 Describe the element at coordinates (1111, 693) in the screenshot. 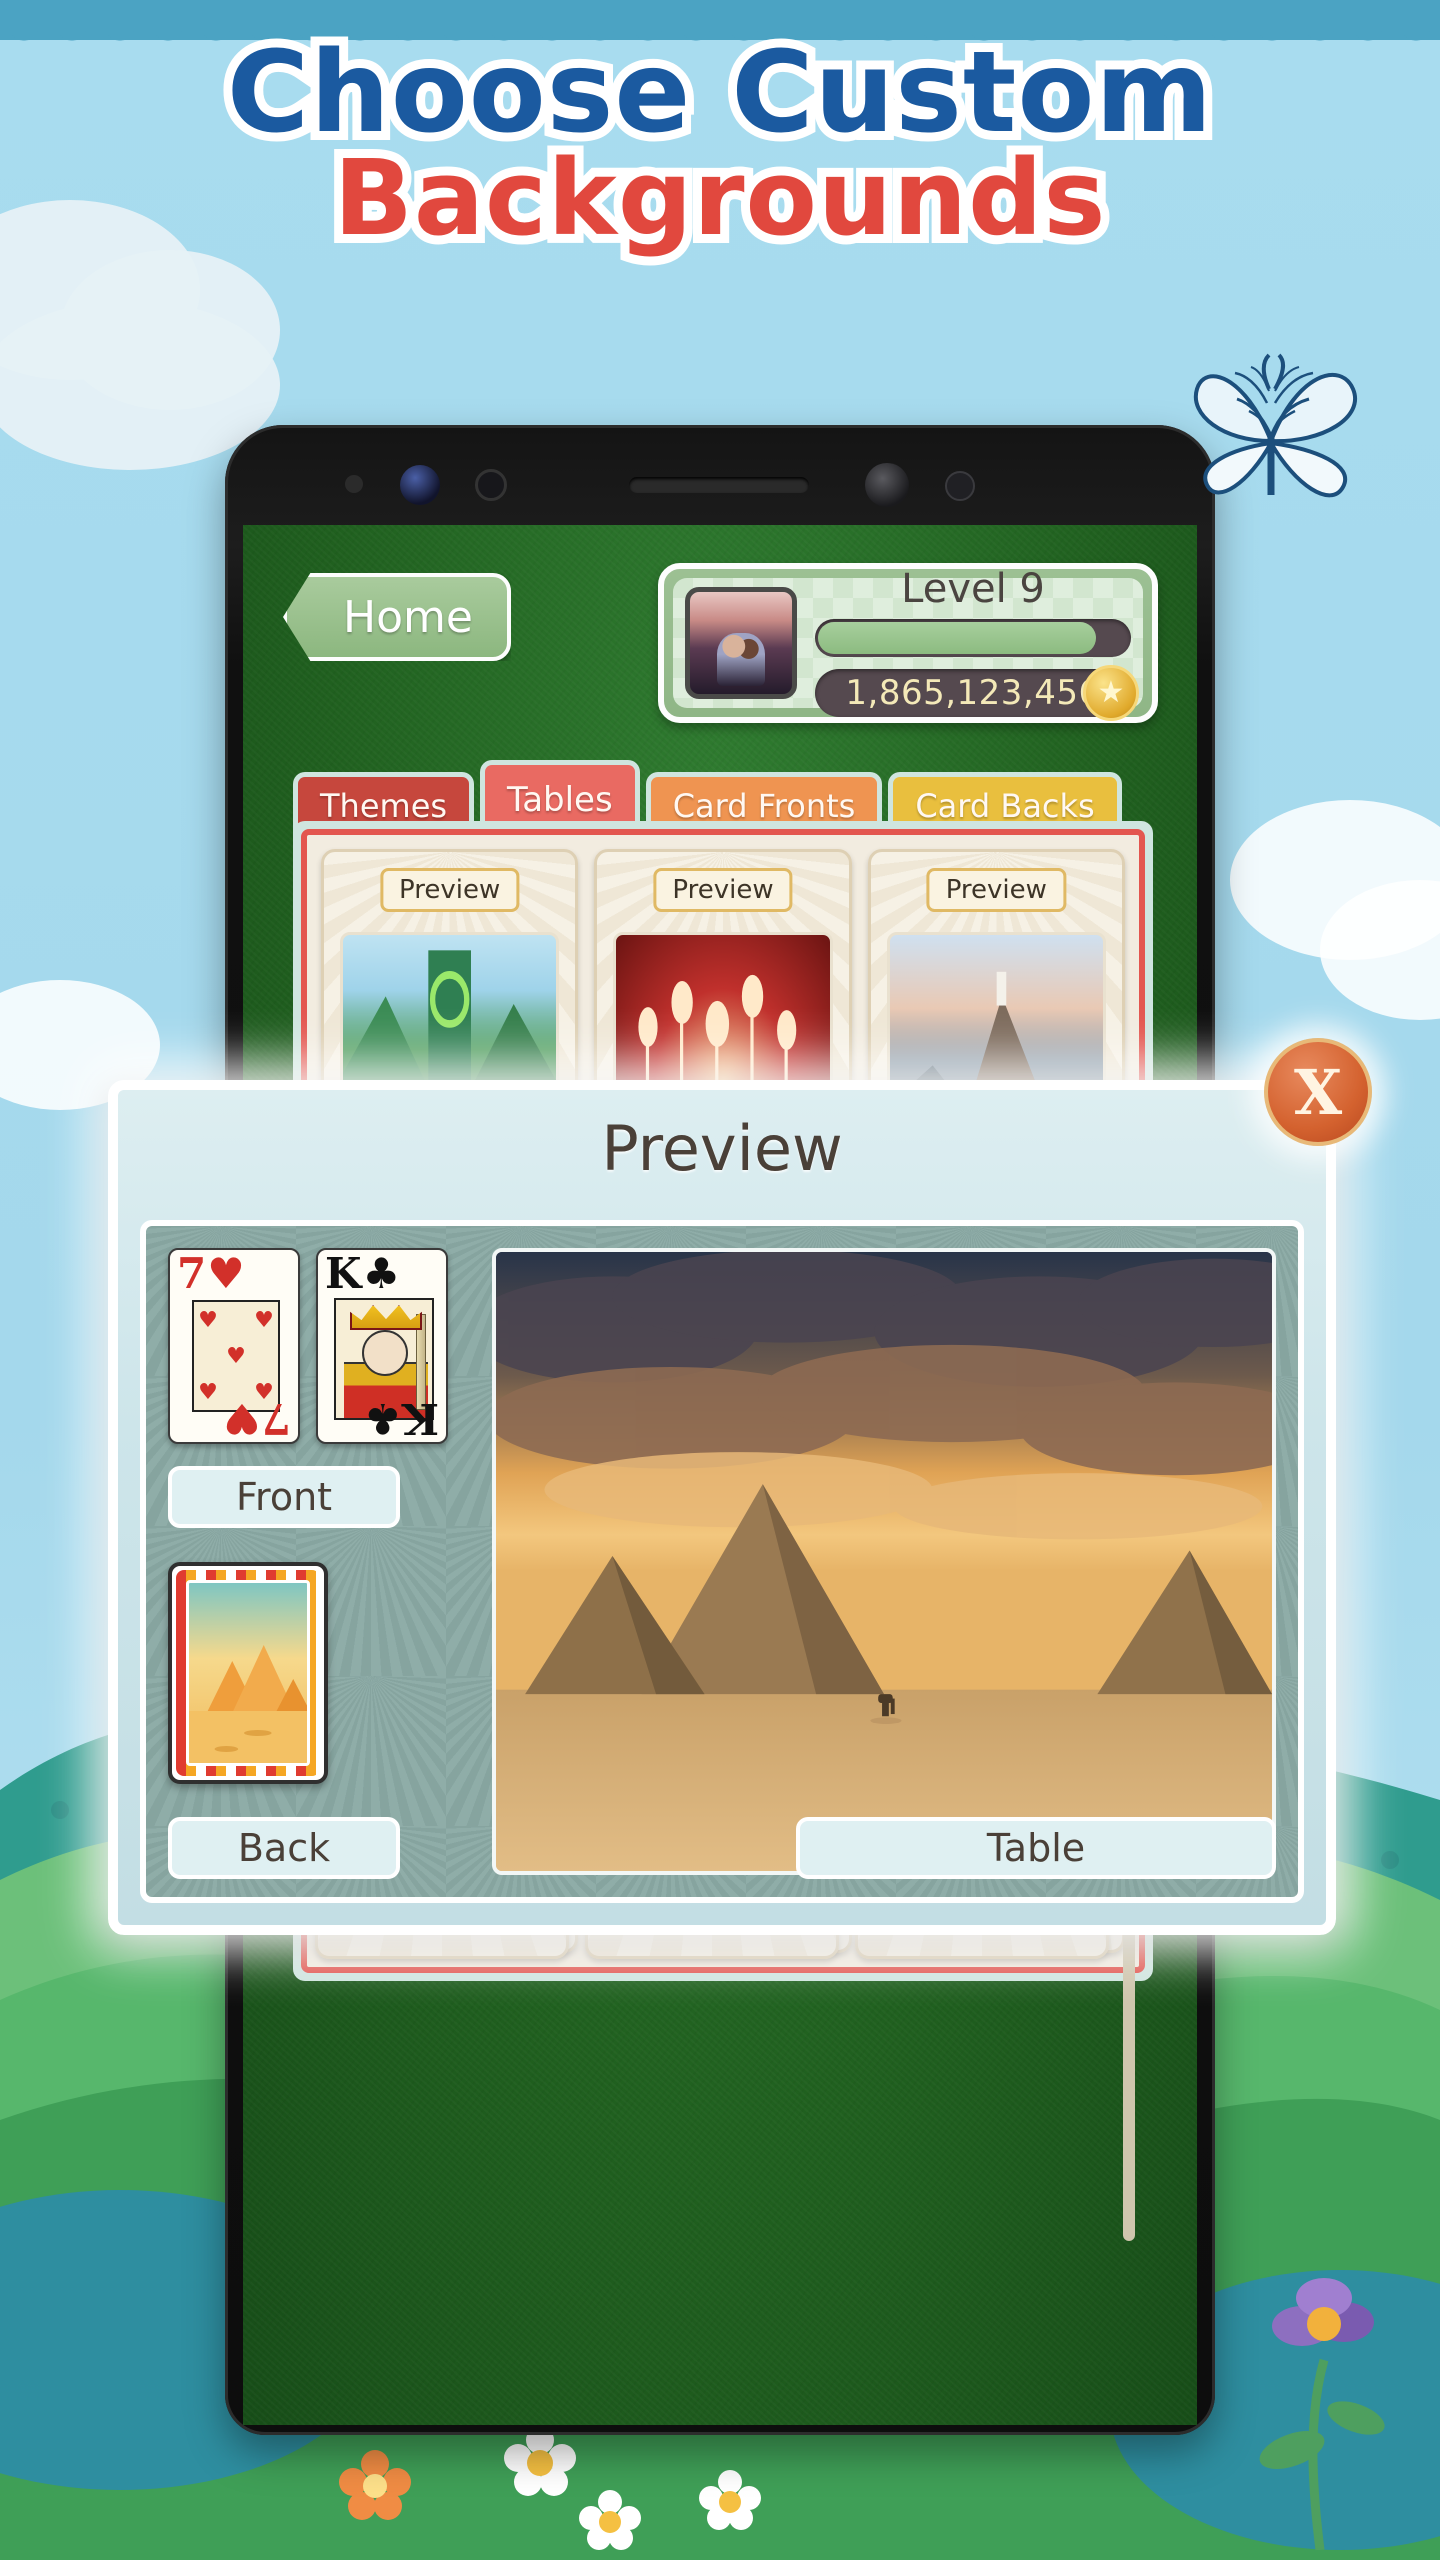

I see `star-coin-icon: ★` at that location.